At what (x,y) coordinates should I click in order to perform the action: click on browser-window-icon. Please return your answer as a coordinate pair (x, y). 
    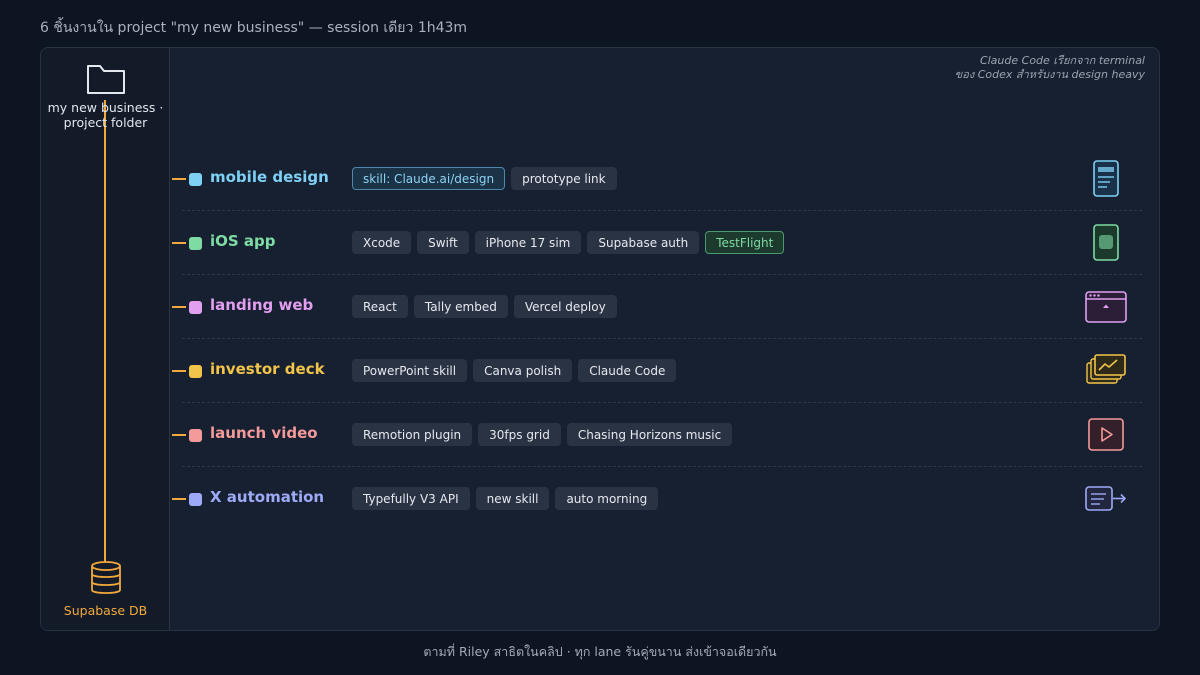
    Looking at the image, I should click on (1106, 307).